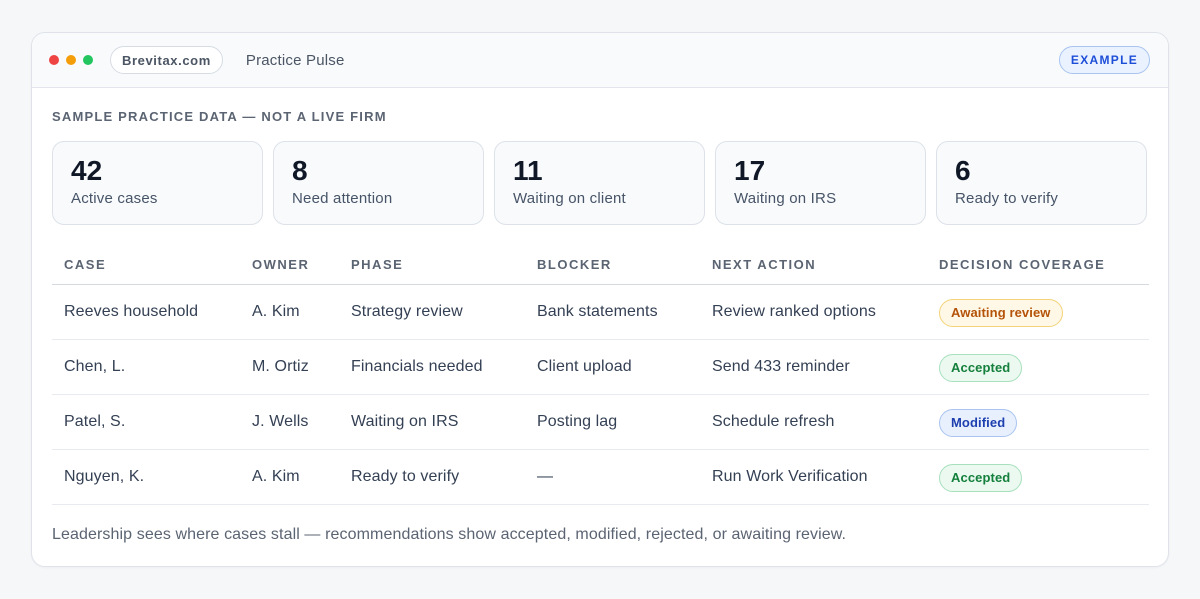  What do you see at coordinates (813, 312) in the screenshot?
I see `cell-next-action: Review ranked options` at bounding box center [813, 312].